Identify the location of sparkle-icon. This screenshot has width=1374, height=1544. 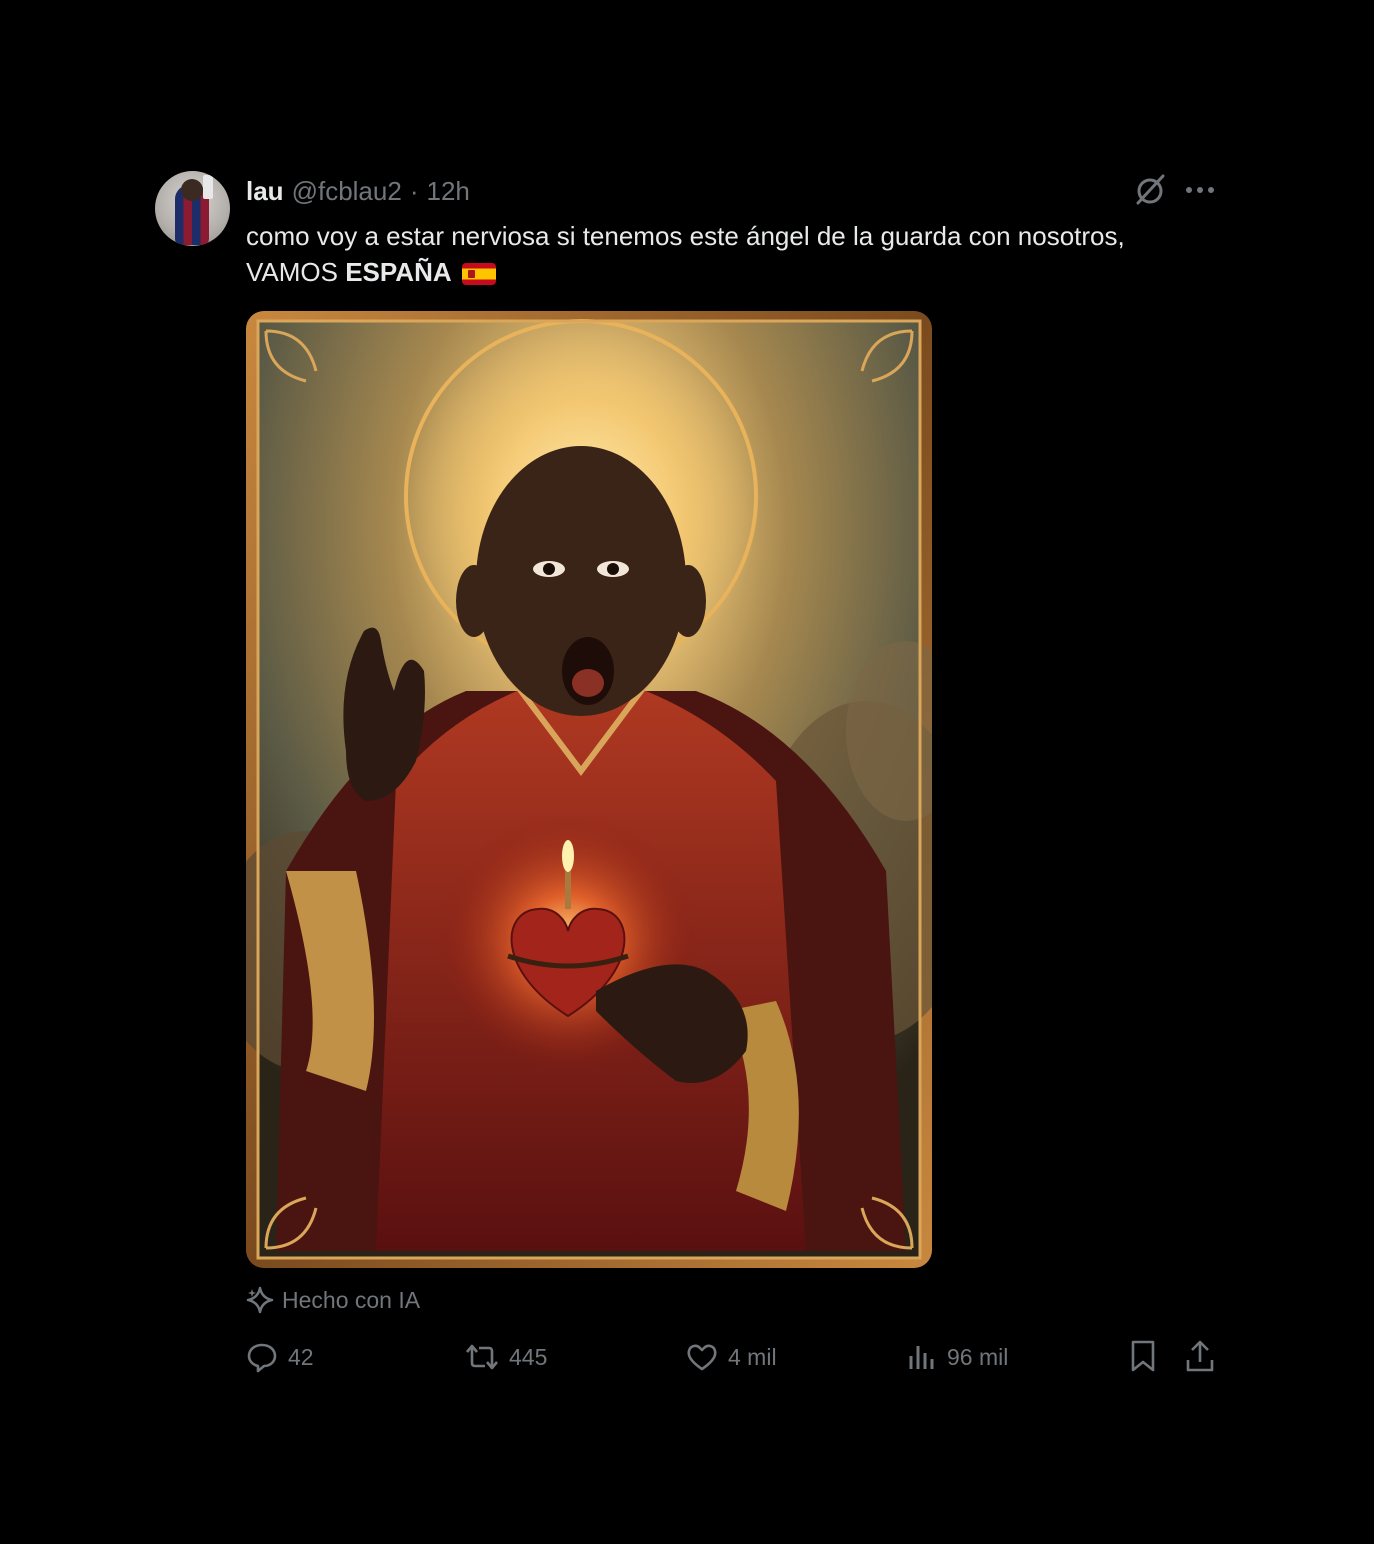
(260, 1300).